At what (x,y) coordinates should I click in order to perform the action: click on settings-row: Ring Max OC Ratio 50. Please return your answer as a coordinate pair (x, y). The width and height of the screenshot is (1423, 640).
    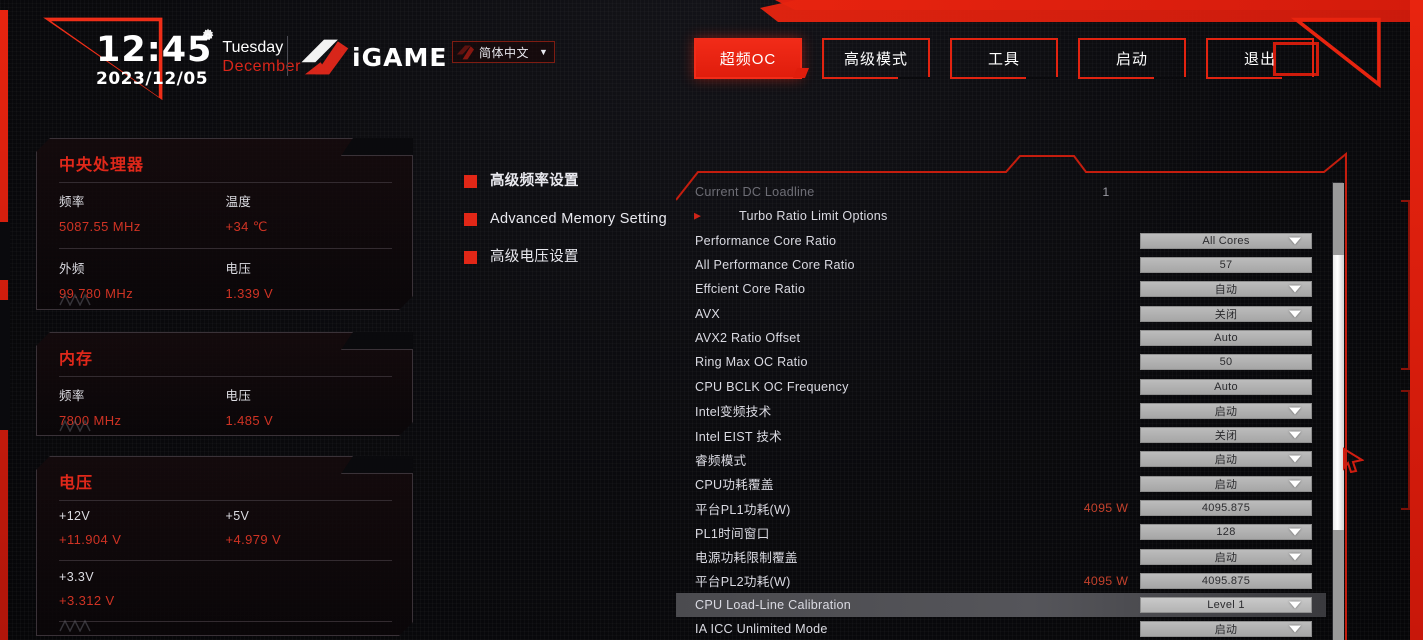
    Looking at the image, I should click on (1001, 362).